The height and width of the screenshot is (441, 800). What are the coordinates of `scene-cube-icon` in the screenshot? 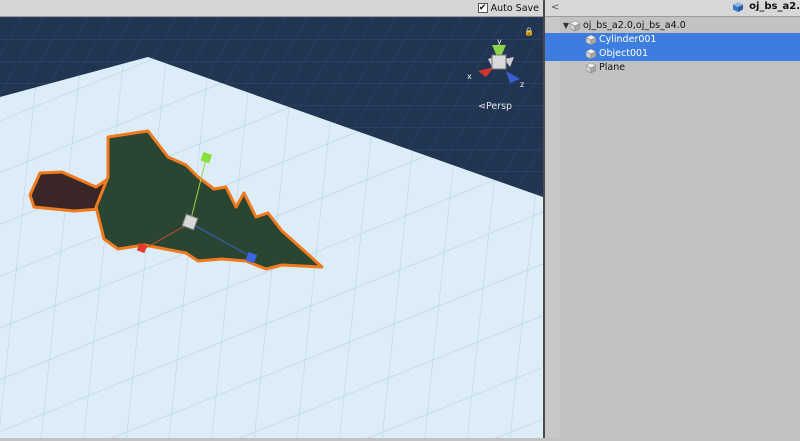 It's located at (738, 6).